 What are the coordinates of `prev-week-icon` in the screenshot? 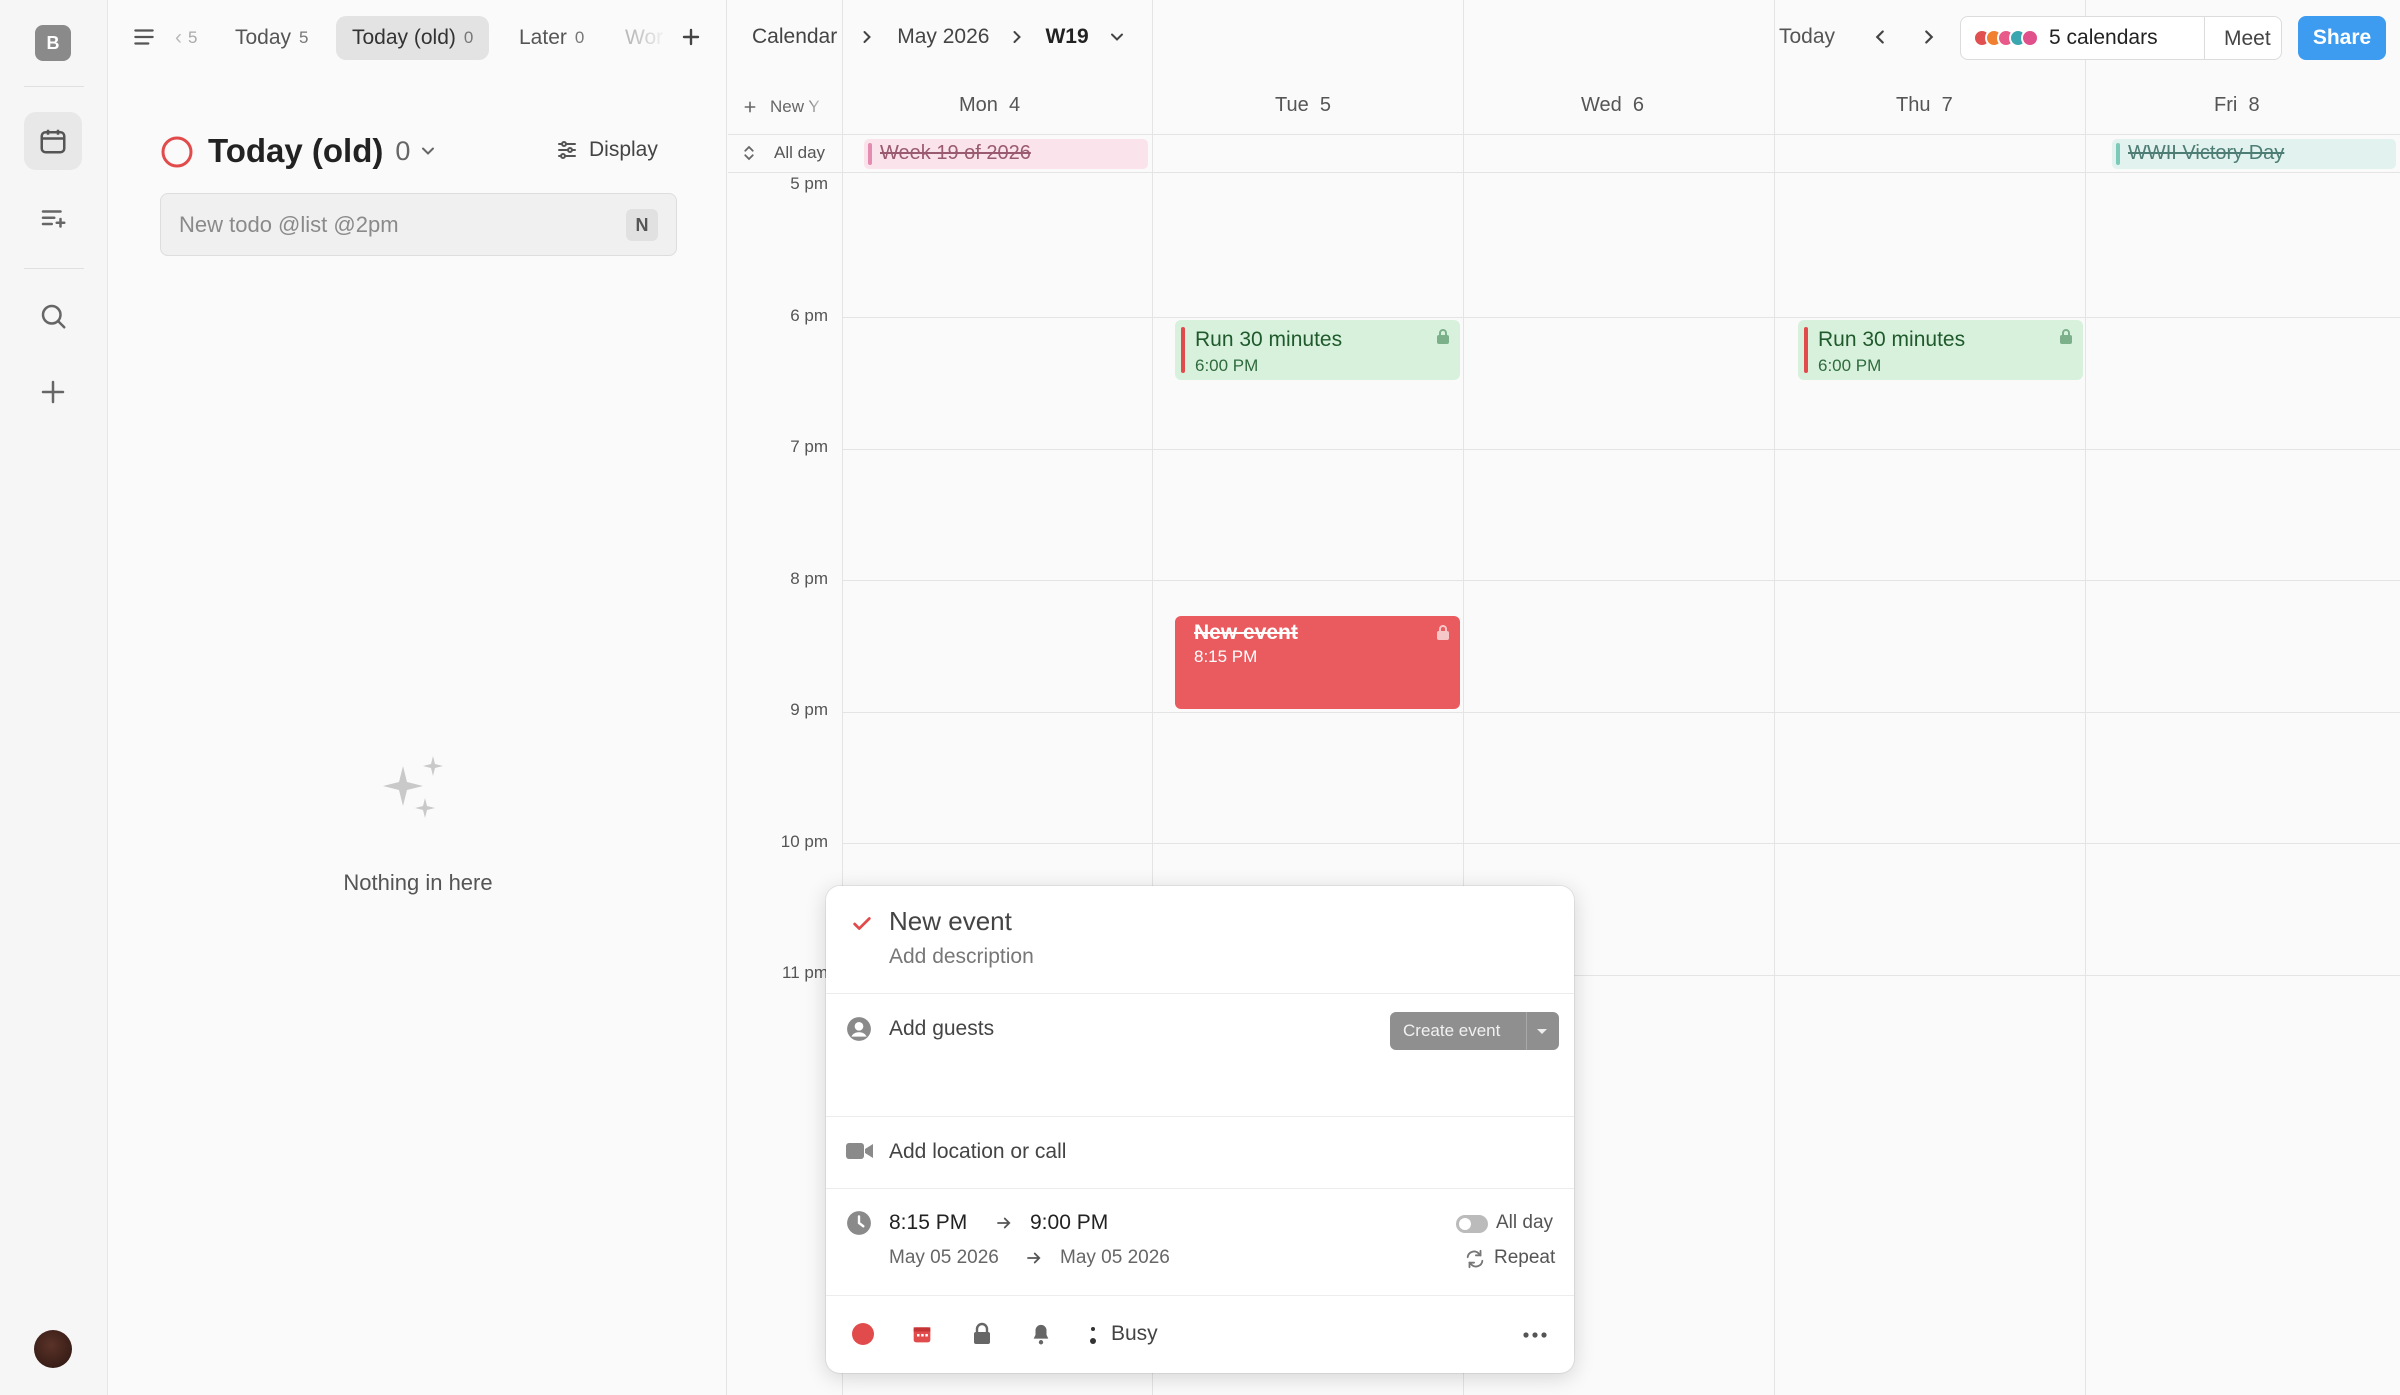 It's located at (1880, 37).